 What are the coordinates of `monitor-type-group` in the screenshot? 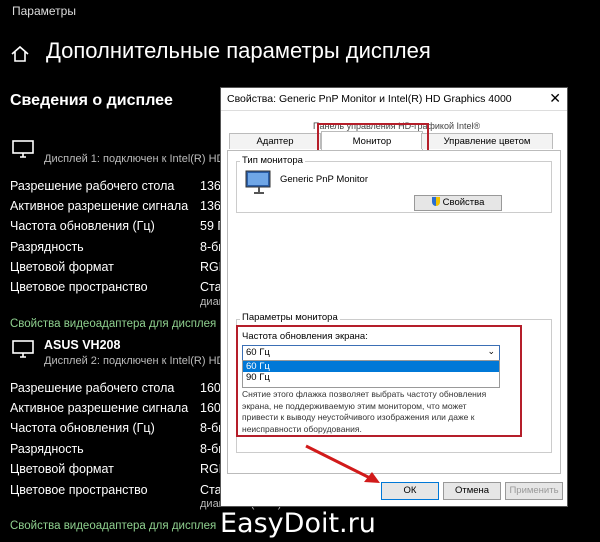 It's located at (394, 187).